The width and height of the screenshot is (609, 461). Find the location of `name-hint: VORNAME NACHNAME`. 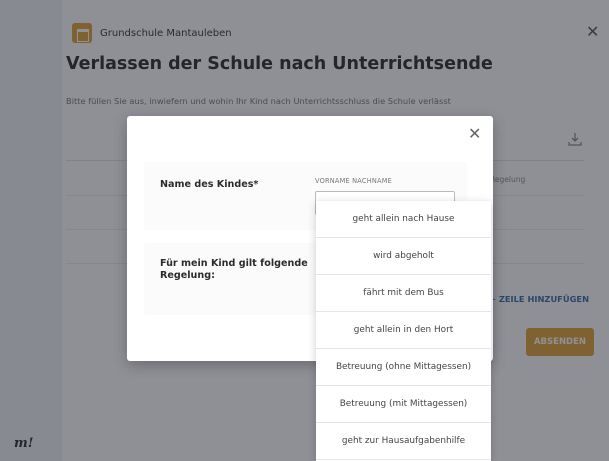

name-hint: VORNAME NACHNAME is located at coordinates (353, 181).